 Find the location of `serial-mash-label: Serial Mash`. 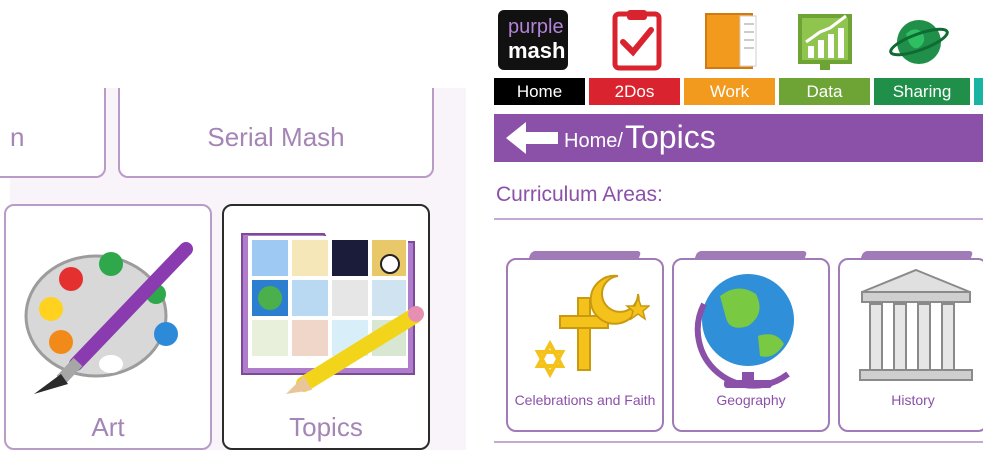

serial-mash-label: Serial Mash is located at coordinates (276, 137).